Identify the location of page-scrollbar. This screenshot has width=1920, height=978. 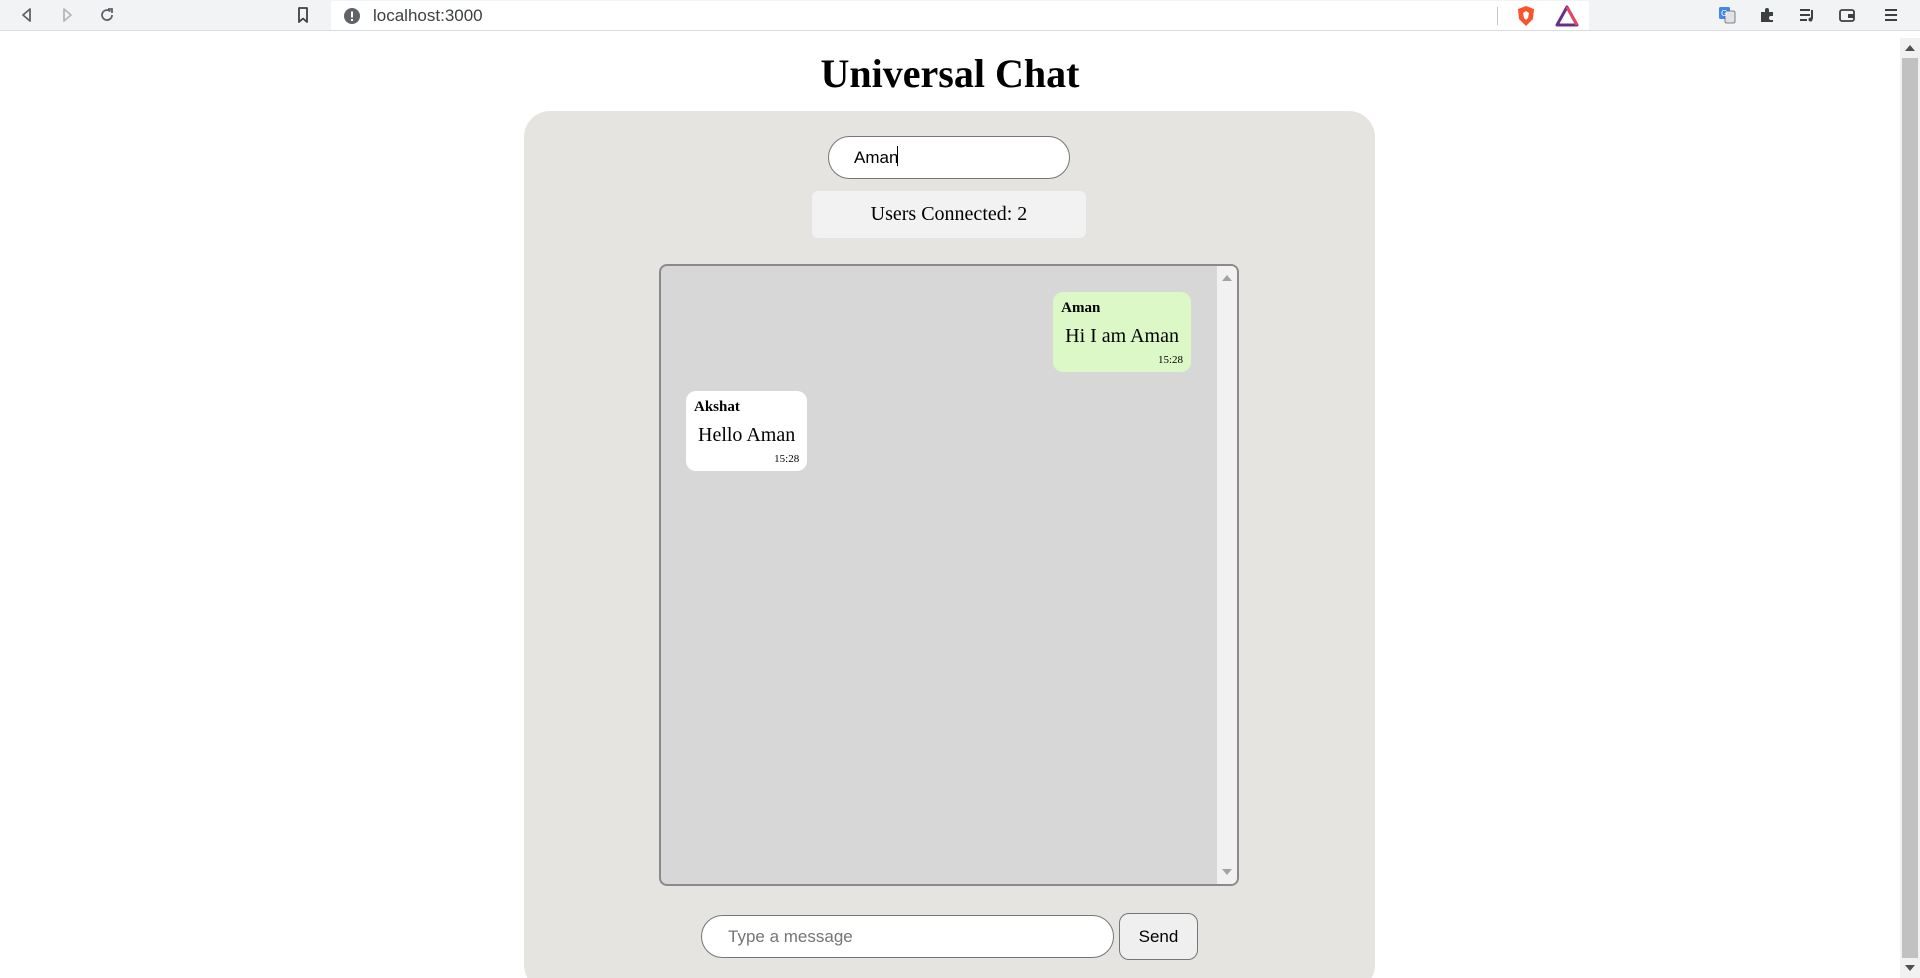
(1910, 508).